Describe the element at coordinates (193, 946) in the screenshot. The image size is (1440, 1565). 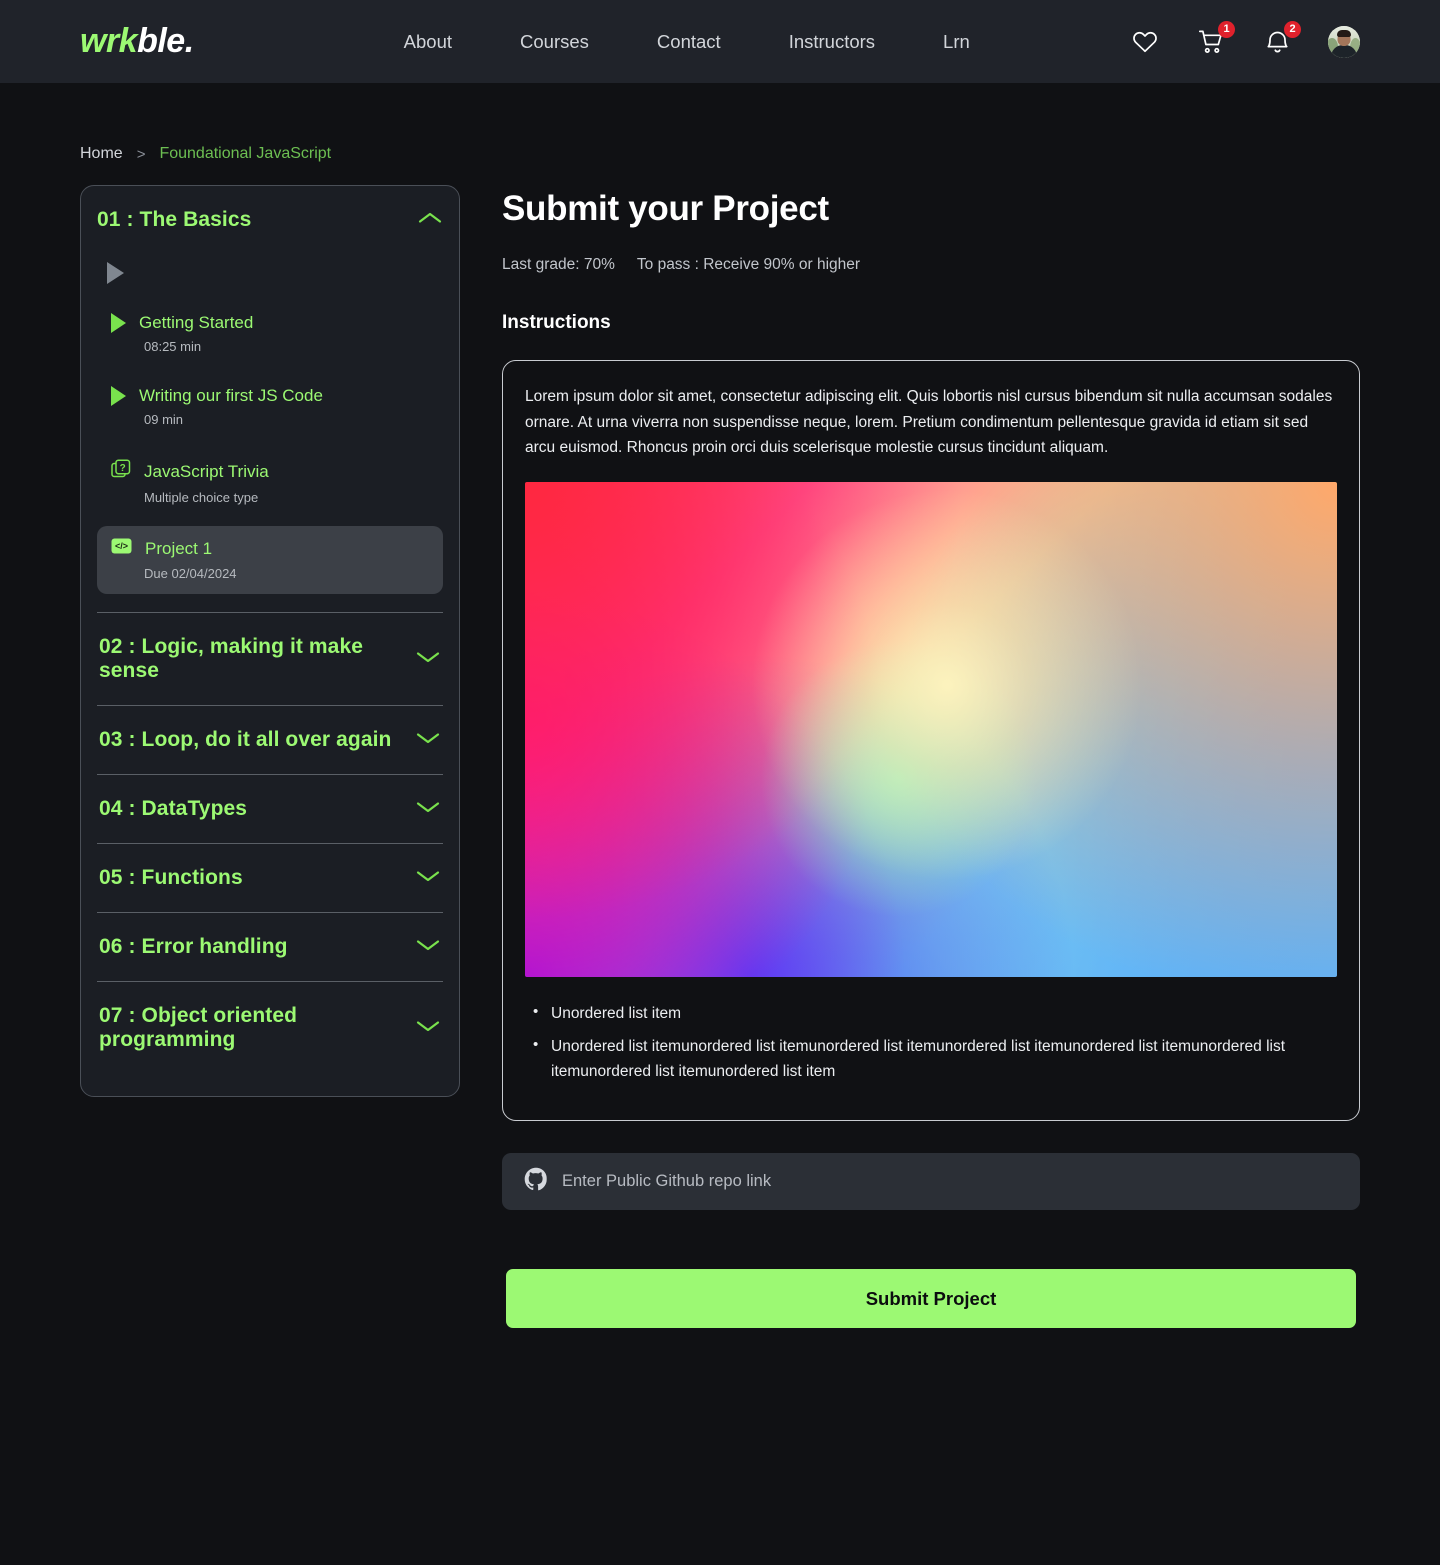
I see `module-title-06: 06 : Error handling` at that location.